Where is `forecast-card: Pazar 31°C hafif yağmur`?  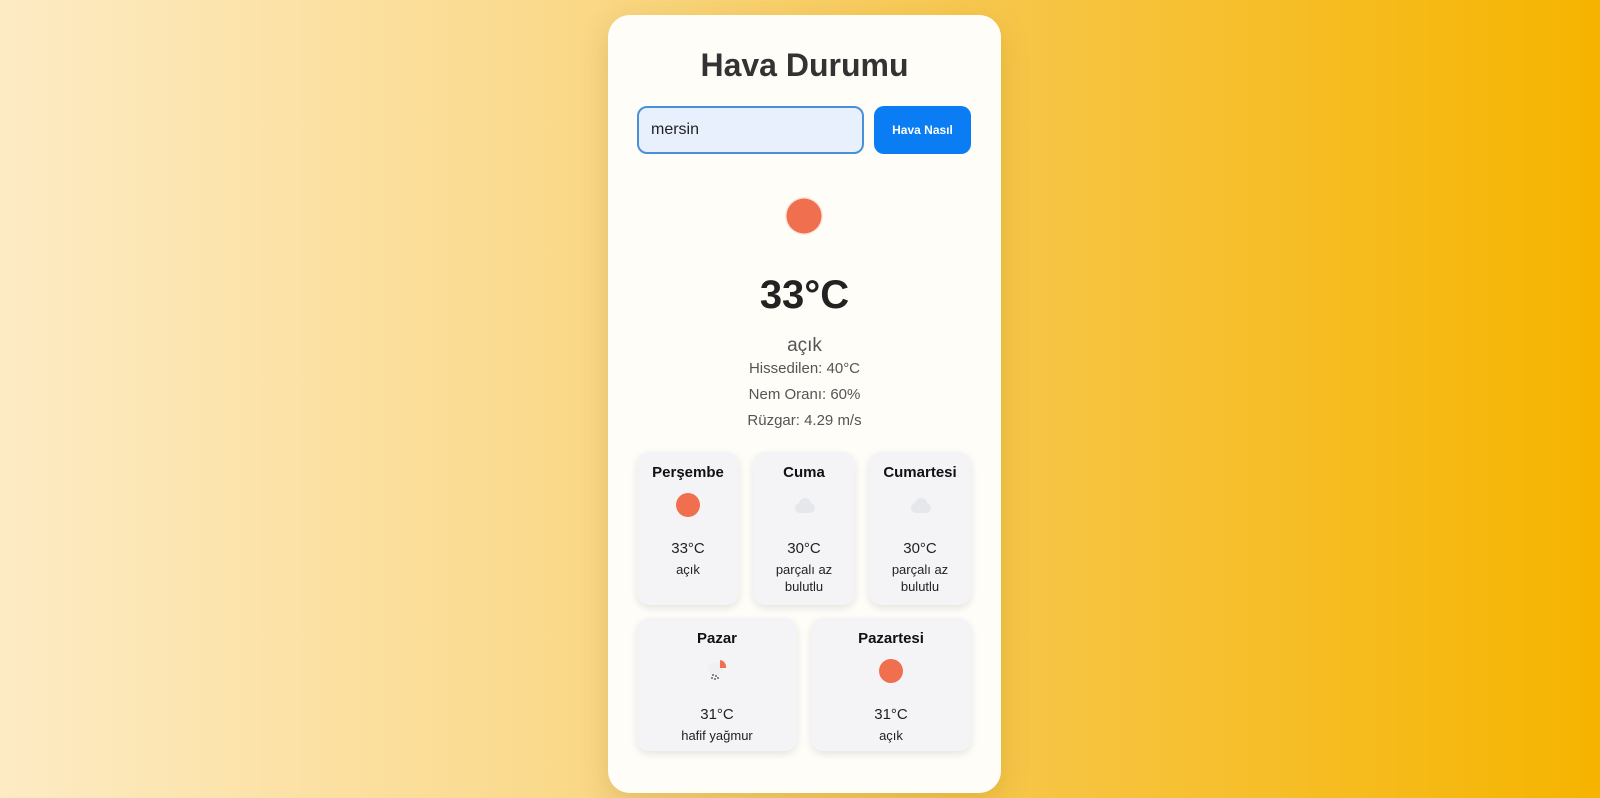 forecast-card: Pazar 31°C hafif yağmur is located at coordinates (717, 684).